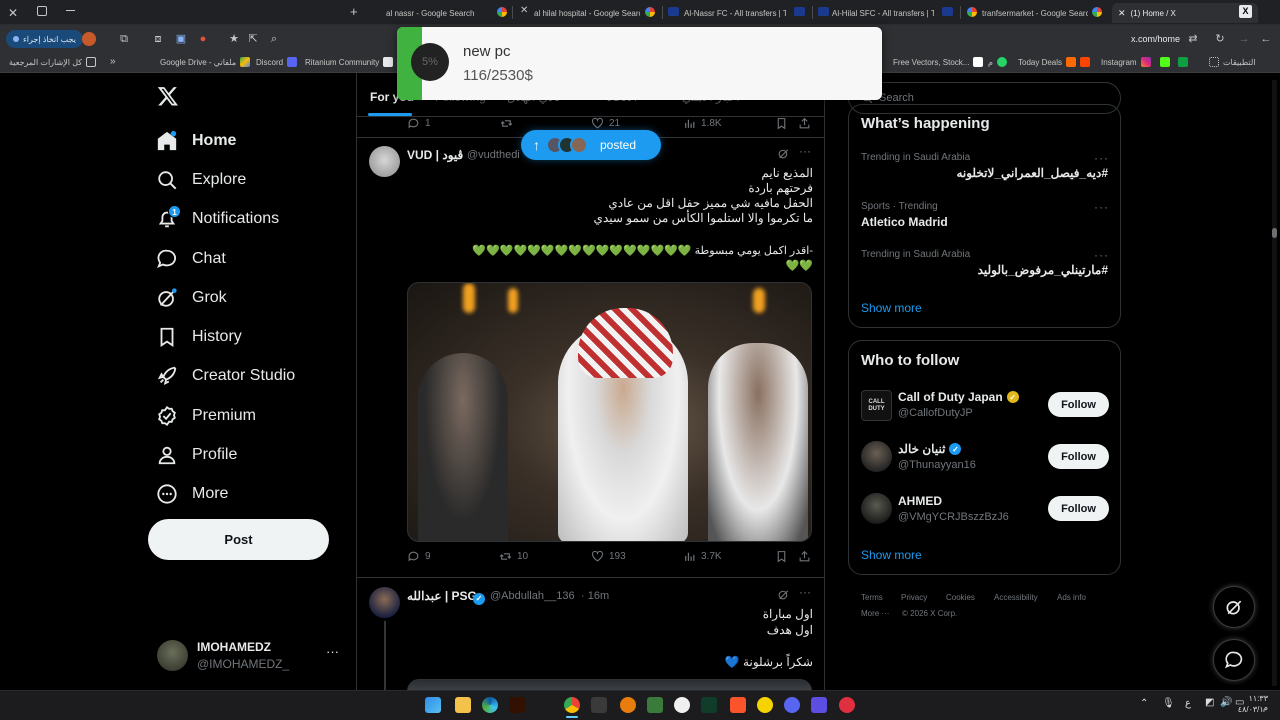  What do you see at coordinates (517, 705) in the screenshot?
I see `illustrator-icon` at bounding box center [517, 705].